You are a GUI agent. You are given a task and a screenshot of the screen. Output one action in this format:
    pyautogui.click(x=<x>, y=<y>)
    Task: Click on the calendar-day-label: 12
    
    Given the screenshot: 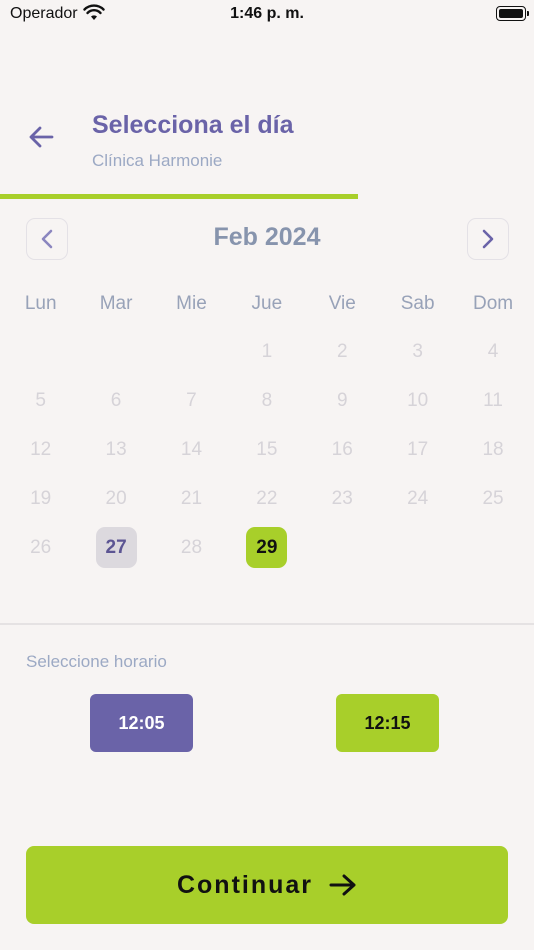 What is the action you would take?
    pyautogui.click(x=41, y=449)
    